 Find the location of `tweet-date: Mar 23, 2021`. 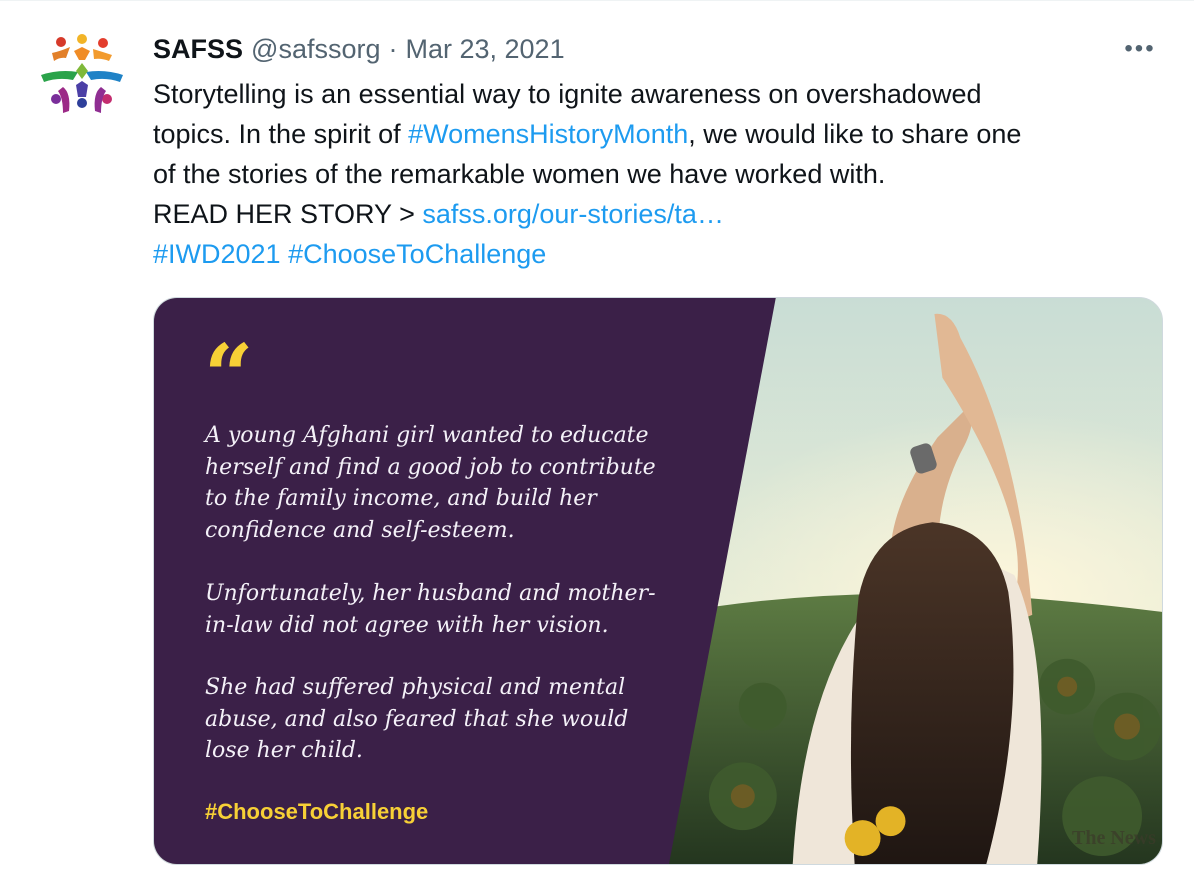

tweet-date: Mar 23, 2021 is located at coordinates (484, 49).